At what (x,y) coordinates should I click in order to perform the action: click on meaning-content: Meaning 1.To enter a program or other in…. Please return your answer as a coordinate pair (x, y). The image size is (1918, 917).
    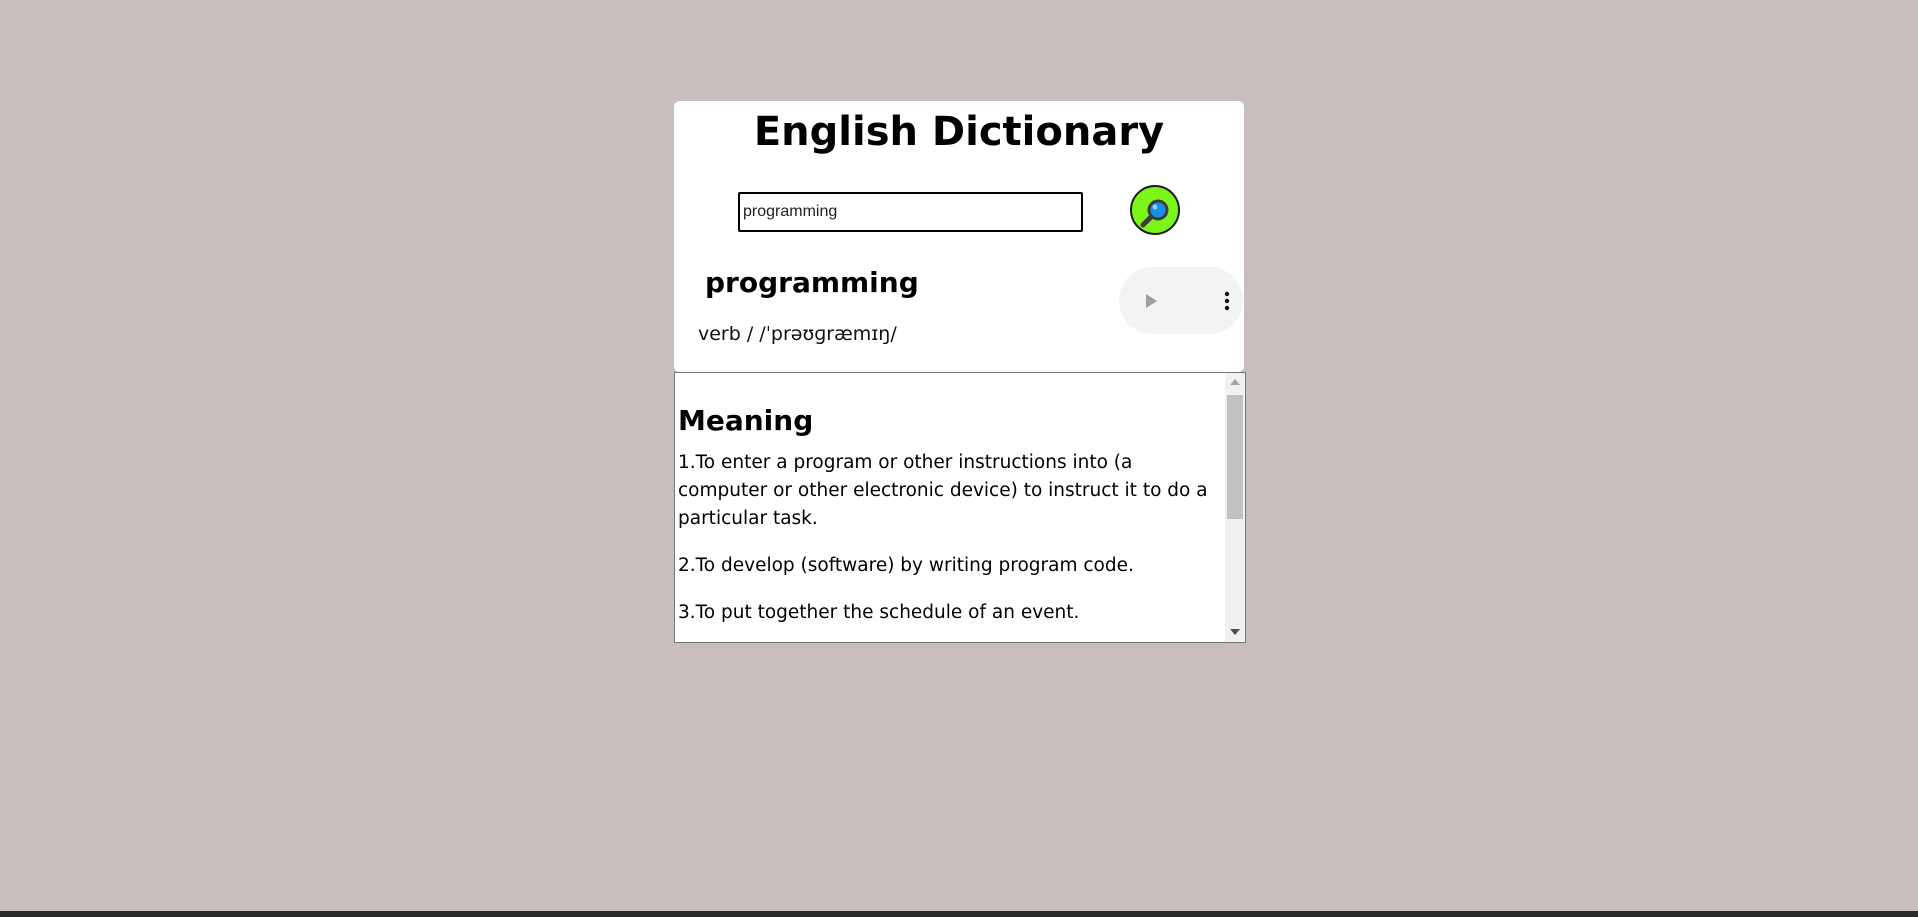
    Looking at the image, I should click on (950, 507).